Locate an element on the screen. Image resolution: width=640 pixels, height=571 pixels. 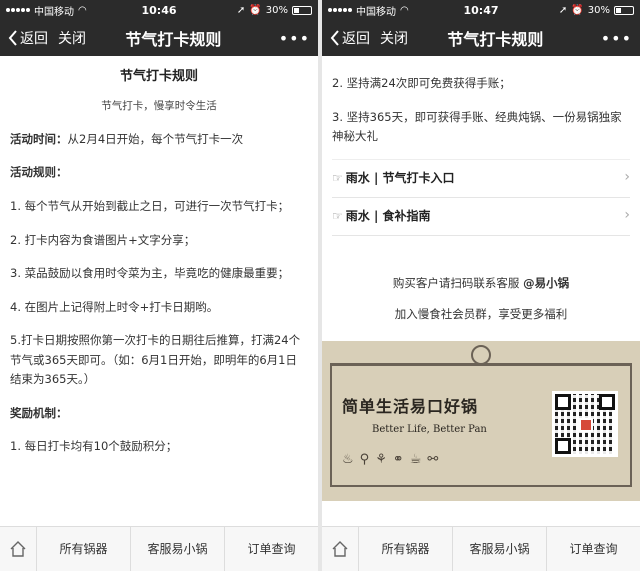
contact-prefix: 购买客户请扫码联系客服 is located at coordinates (458, 282).